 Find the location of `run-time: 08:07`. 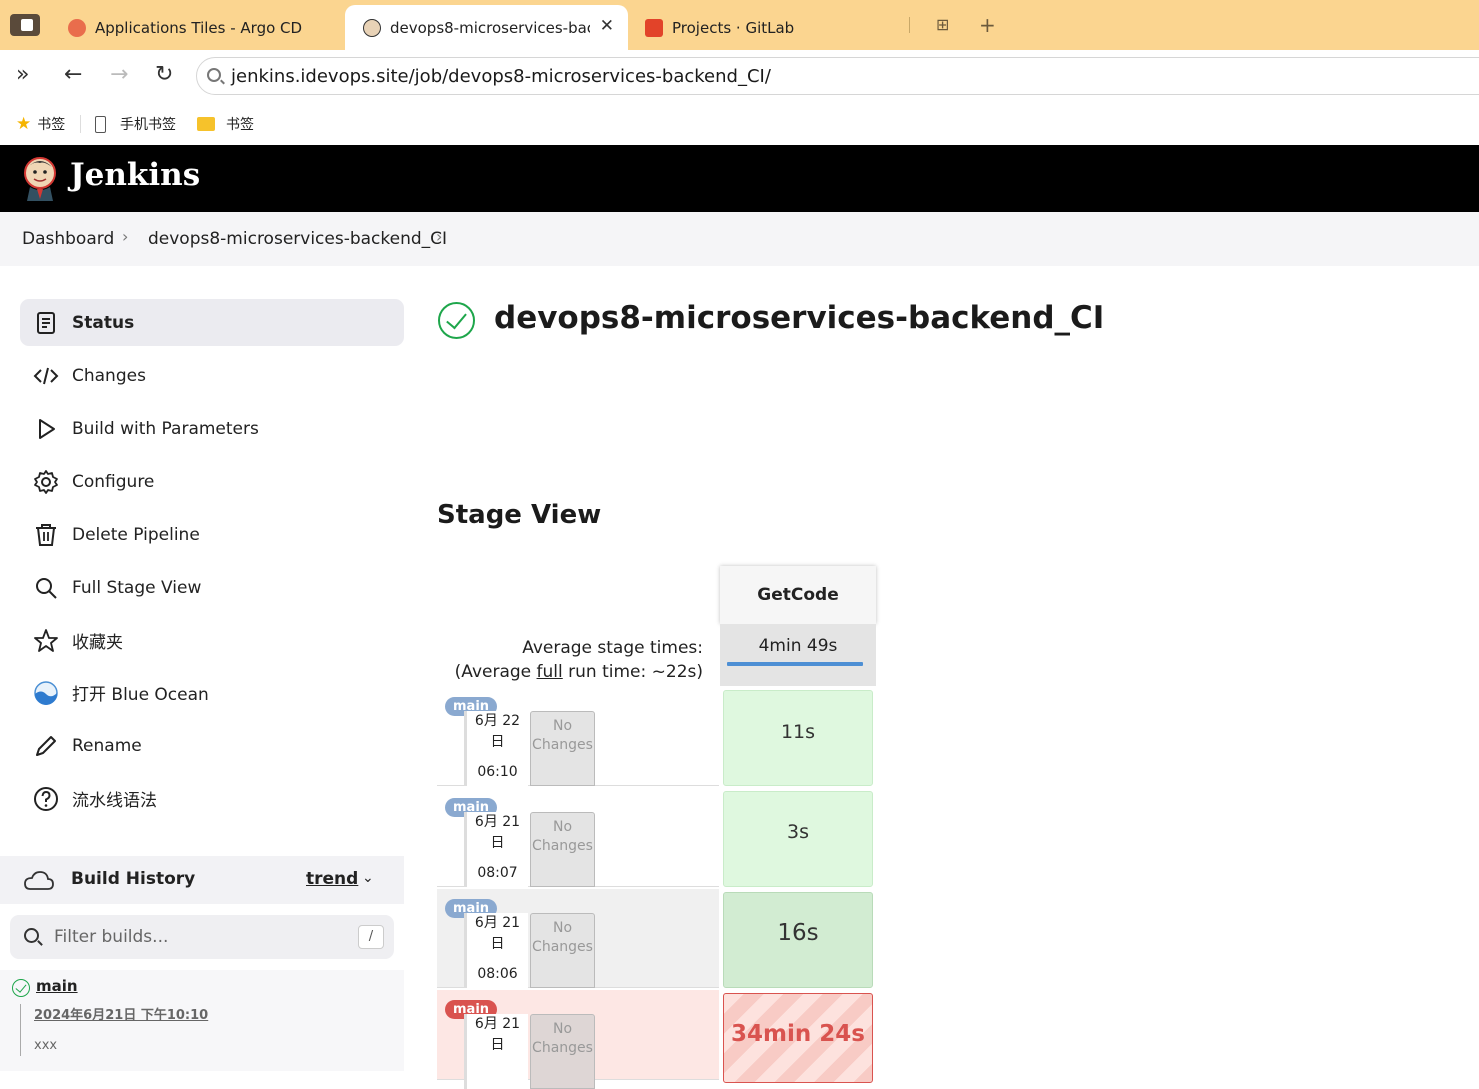

run-time: 08:07 is located at coordinates (497, 873).